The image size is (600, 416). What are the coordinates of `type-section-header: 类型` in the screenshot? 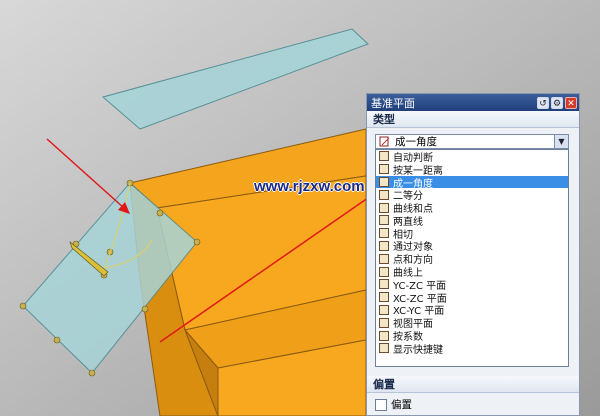 It's located at (473, 119).